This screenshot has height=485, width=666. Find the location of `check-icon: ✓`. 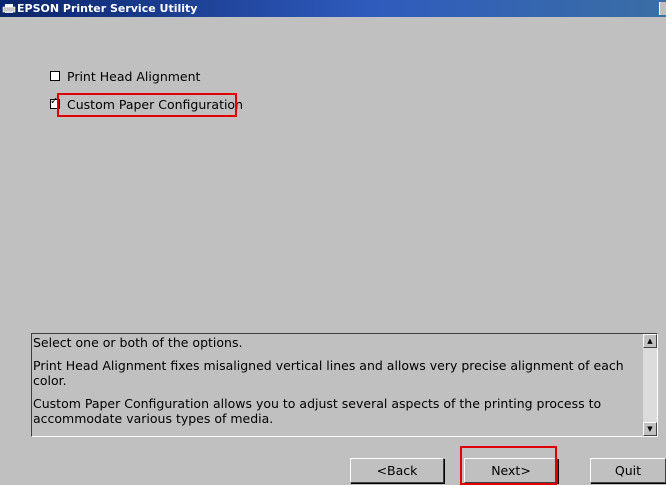

check-icon: ✓ is located at coordinates (54, 101).